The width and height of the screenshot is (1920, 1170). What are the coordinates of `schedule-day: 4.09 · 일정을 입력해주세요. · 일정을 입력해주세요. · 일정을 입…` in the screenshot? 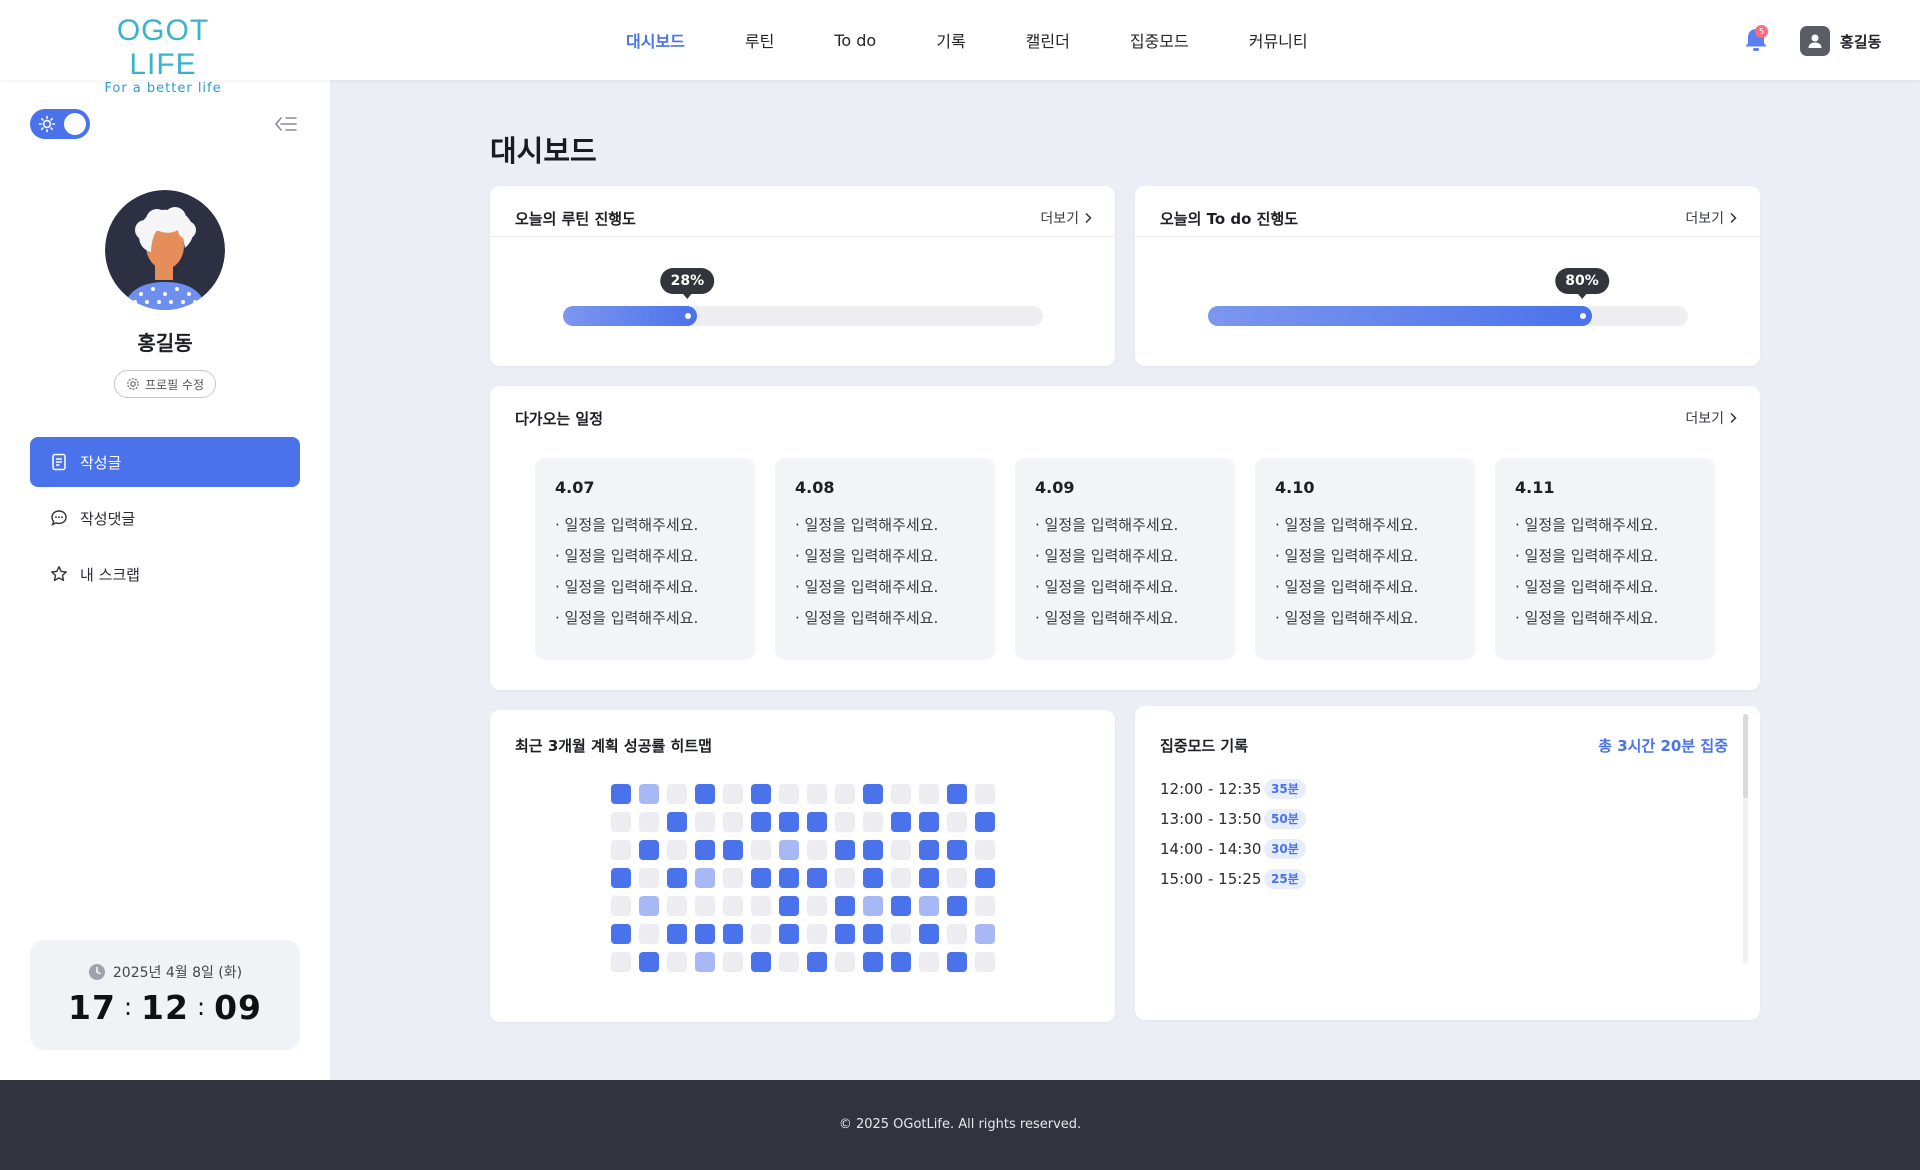 It's located at (1125, 559).